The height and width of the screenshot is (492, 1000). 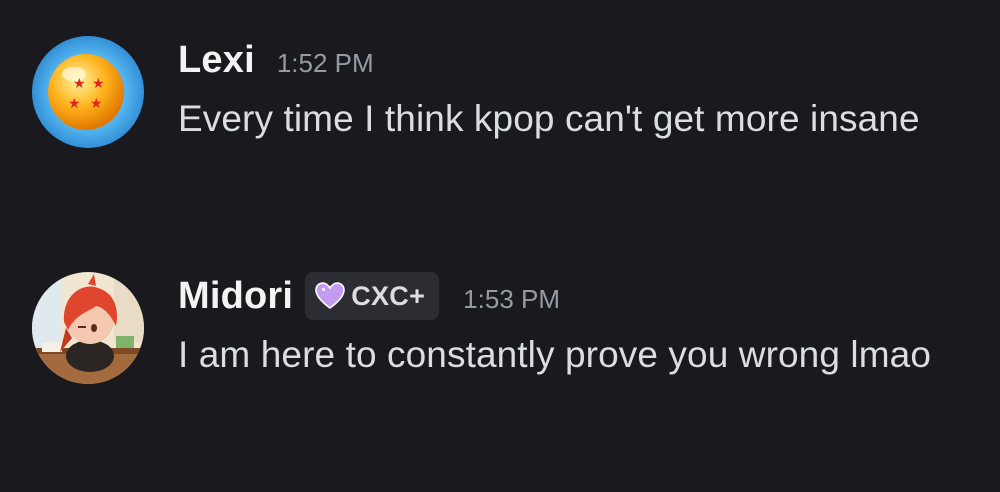 What do you see at coordinates (325, 62) in the screenshot?
I see `timestamp: 1:52 PM` at bounding box center [325, 62].